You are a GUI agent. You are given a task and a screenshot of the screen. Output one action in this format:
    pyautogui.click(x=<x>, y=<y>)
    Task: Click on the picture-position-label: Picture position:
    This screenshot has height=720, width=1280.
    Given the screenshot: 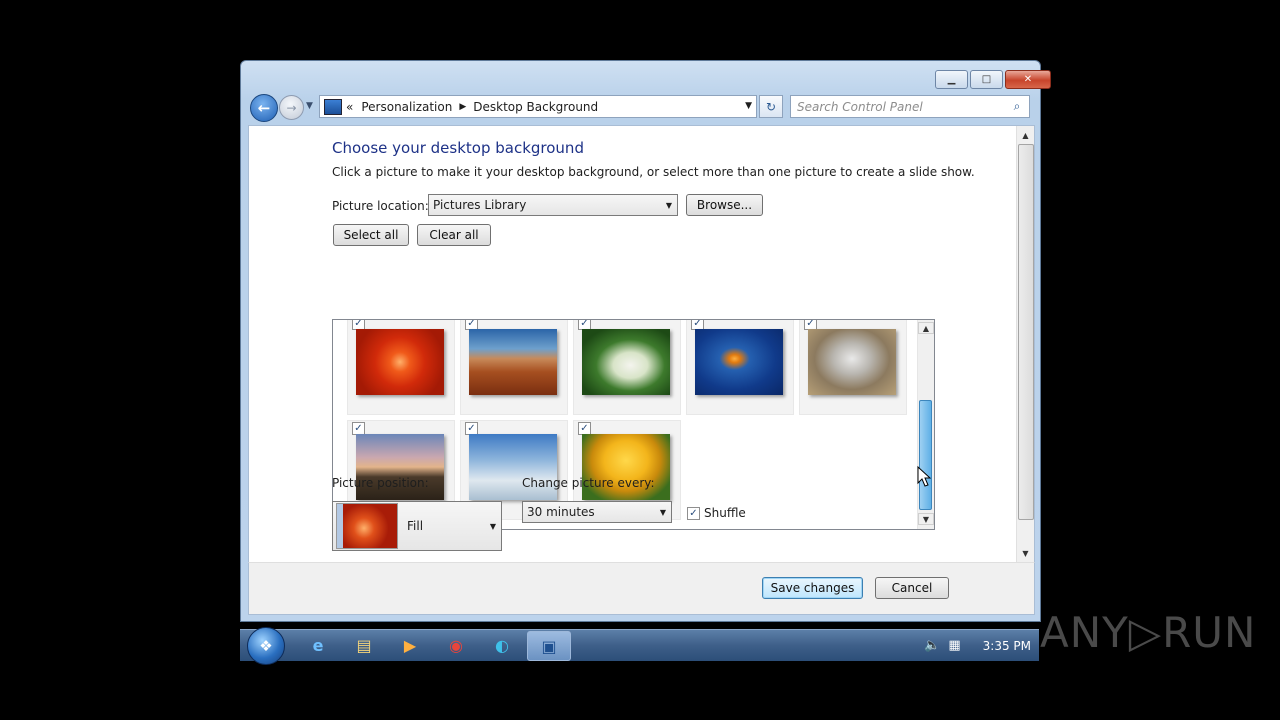 What is the action you would take?
    pyautogui.click(x=380, y=483)
    